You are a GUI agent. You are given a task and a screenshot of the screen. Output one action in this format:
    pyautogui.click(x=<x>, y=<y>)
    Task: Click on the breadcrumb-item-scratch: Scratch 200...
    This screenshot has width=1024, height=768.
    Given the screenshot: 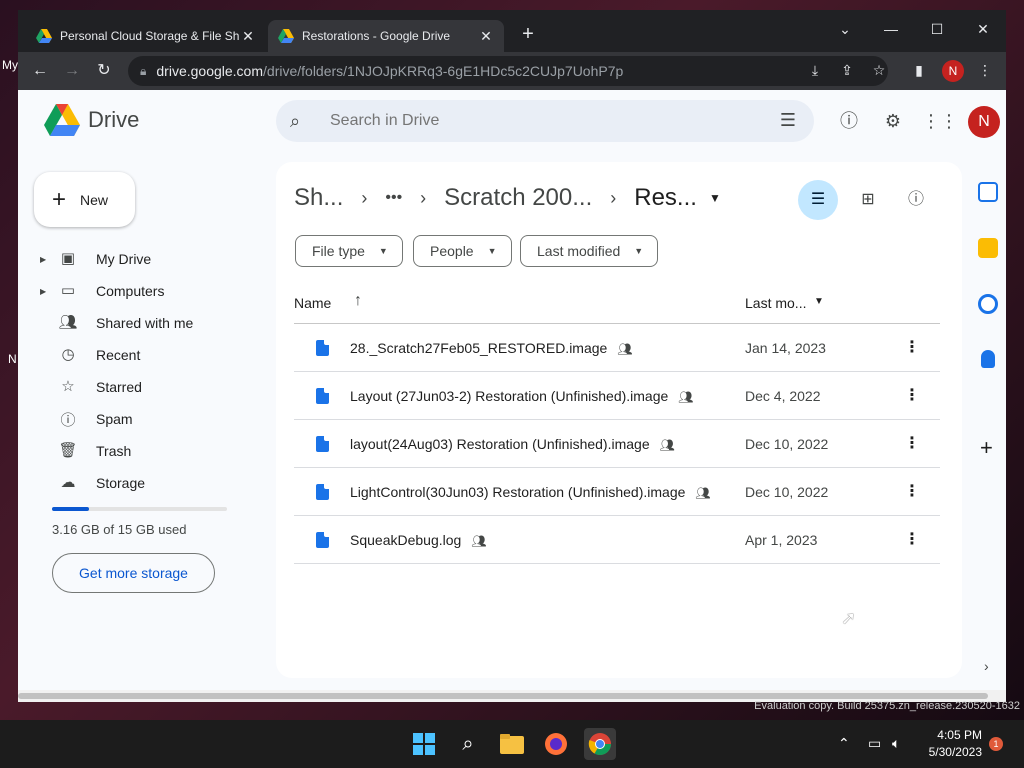 What is the action you would take?
    pyautogui.click(x=518, y=198)
    